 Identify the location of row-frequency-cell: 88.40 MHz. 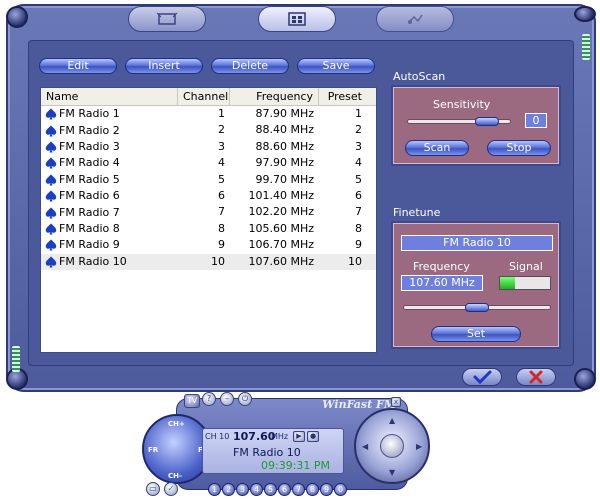
(284, 130).